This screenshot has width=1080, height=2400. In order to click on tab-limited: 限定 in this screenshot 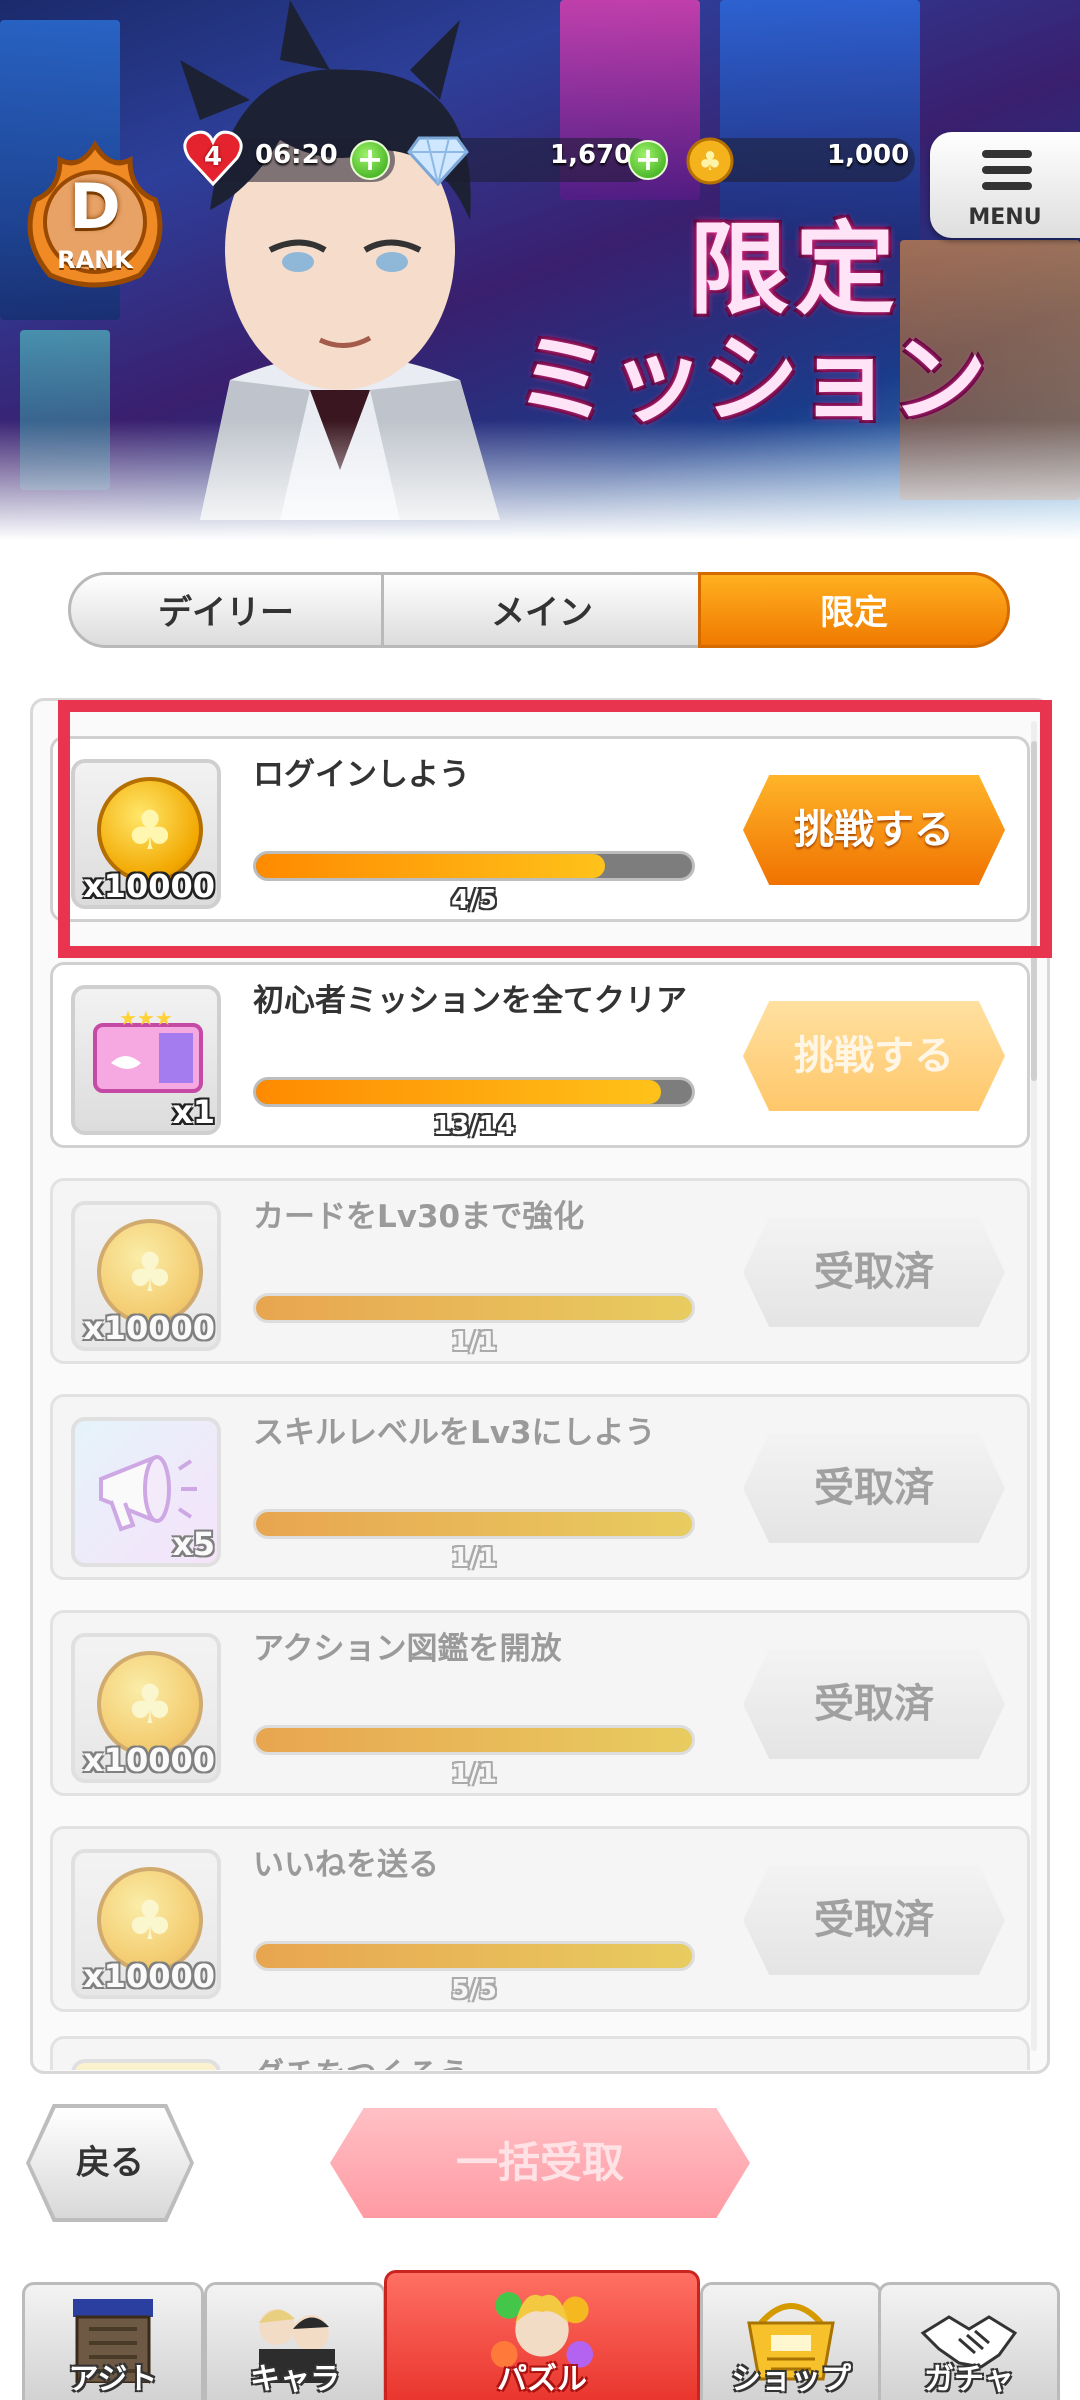, I will do `click(854, 610)`.